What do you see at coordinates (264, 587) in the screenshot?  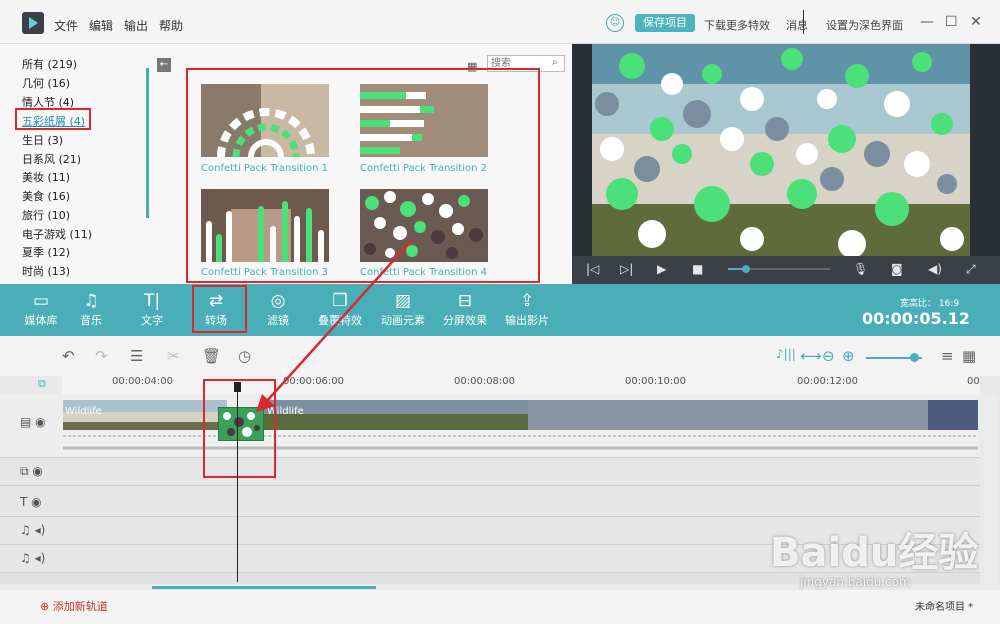 I see `timeline-horizontal-scrollbar` at bounding box center [264, 587].